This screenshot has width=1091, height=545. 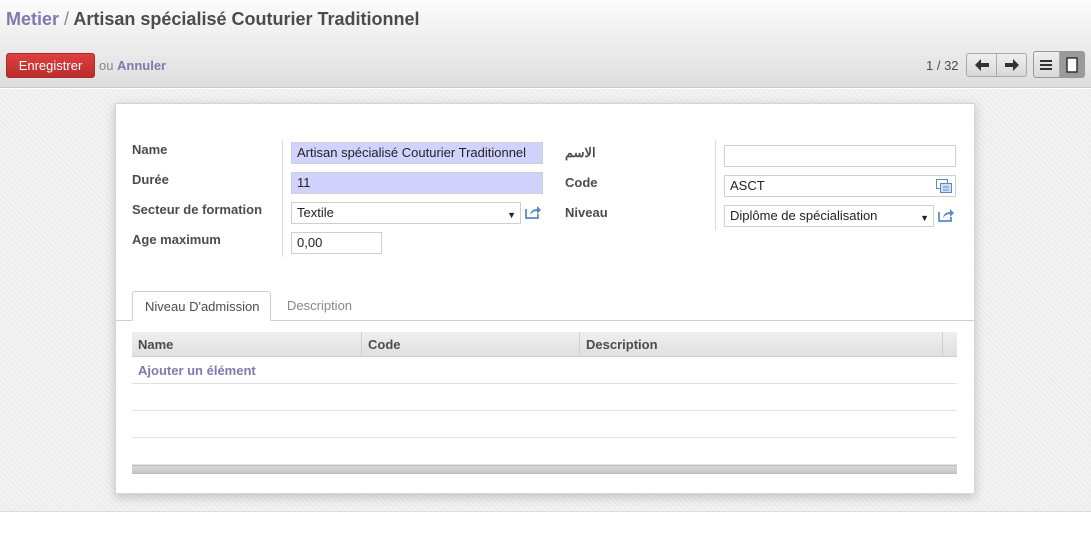 I want to click on column-header-name: Name, so click(x=247, y=344).